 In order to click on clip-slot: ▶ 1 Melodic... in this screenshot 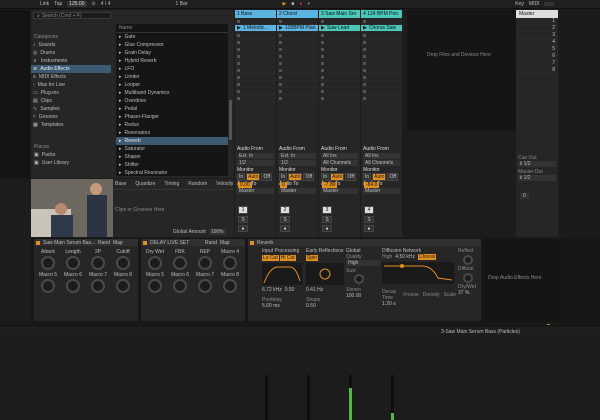, I will do `click(255, 28)`.